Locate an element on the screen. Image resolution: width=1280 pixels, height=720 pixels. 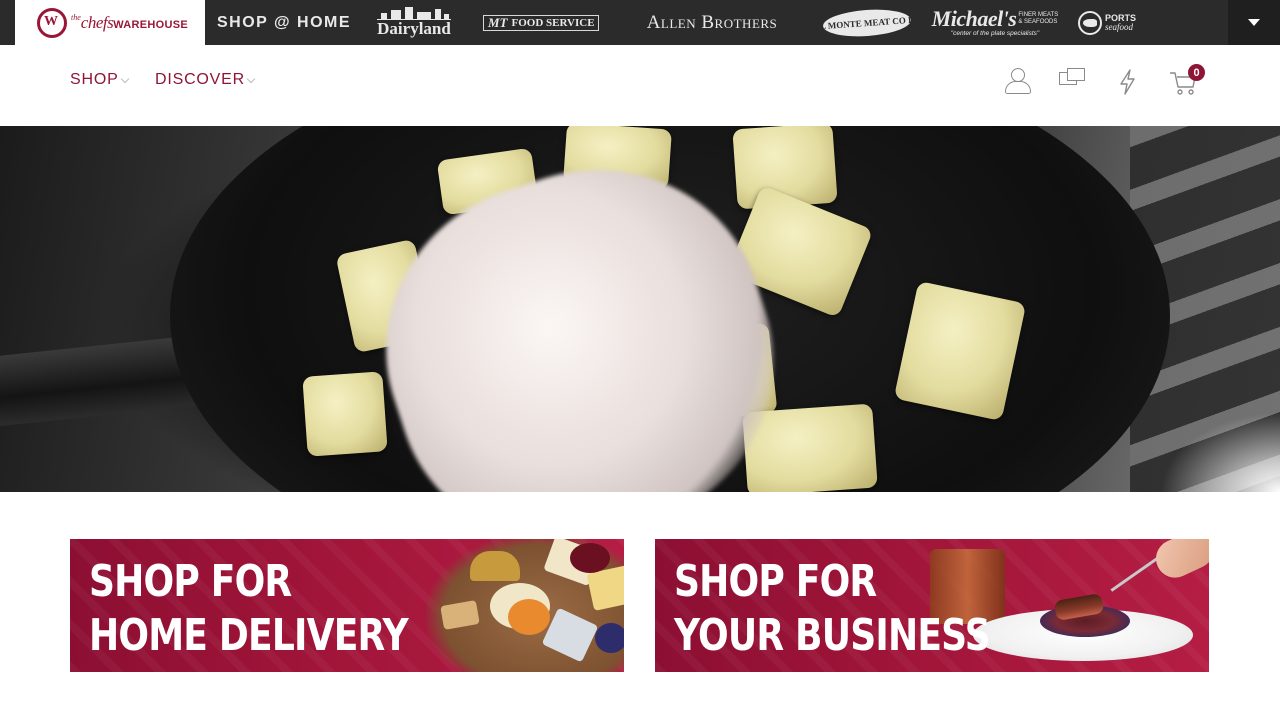
brand-ports-seafood-link: PORTS seafood is located at coordinates (1107, 22).